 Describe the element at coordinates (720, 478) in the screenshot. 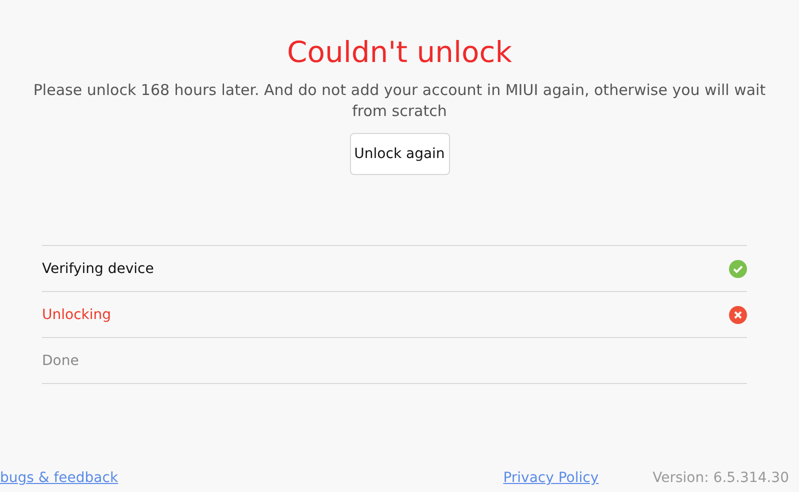

I see `version-label: Version: 6.5.314.30` at that location.